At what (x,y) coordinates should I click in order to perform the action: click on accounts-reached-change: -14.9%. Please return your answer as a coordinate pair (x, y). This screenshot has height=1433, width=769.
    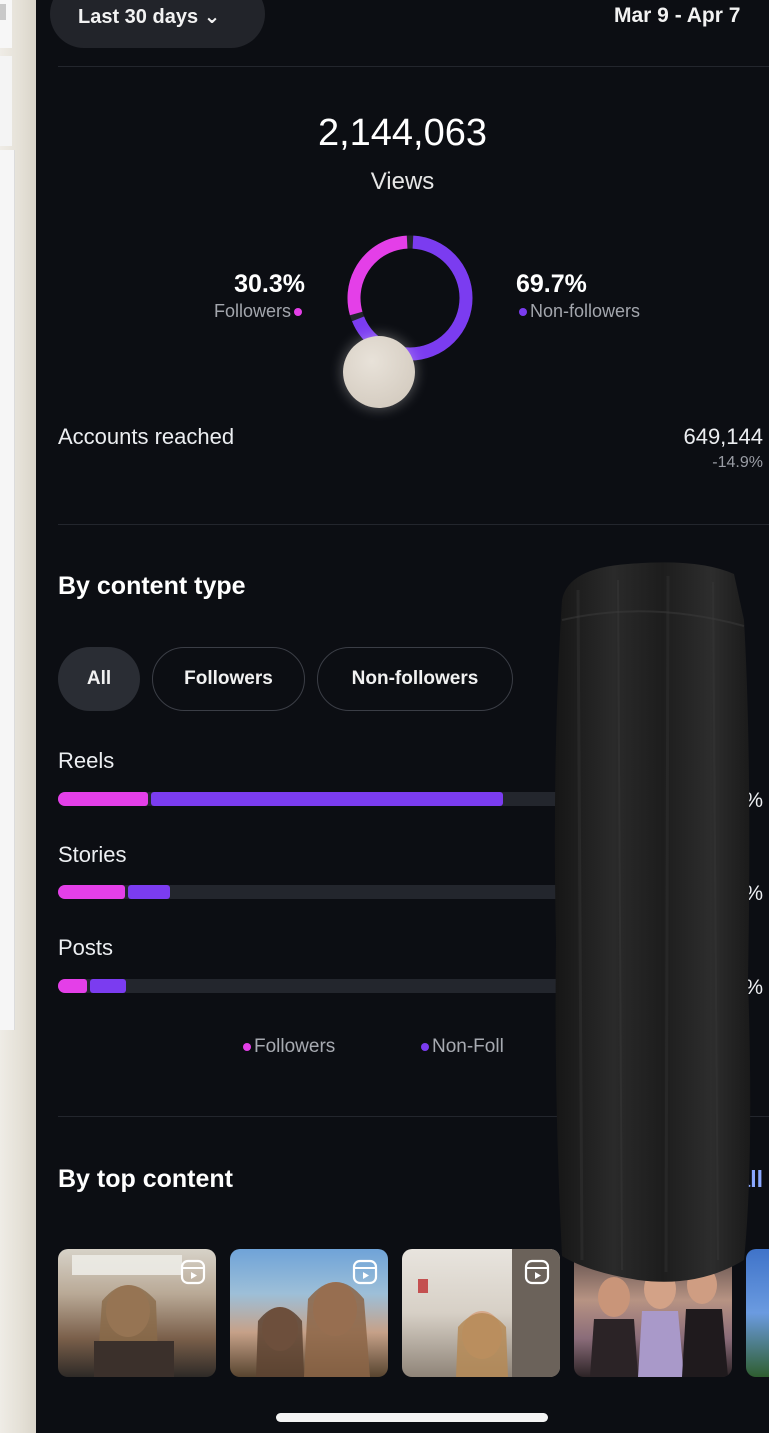
    Looking at the image, I should click on (737, 462).